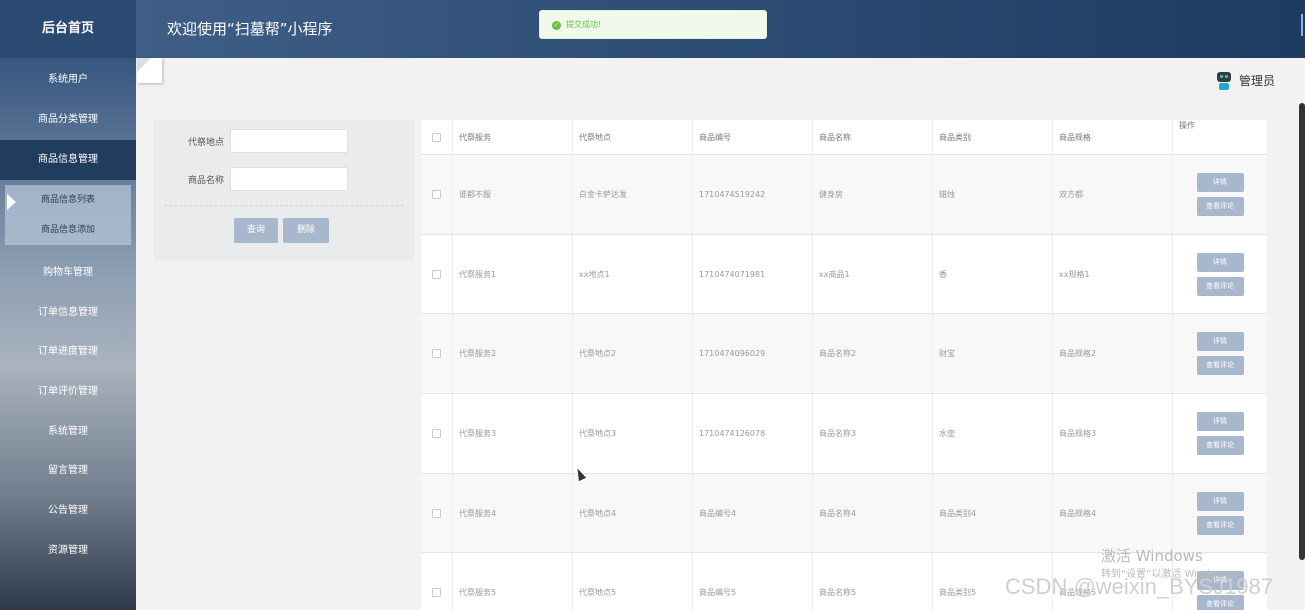 Image resolution: width=1305 pixels, height=610 pixels. I want to click on sidebar-item-order-review: 订单评价管理, so click(68, 392).